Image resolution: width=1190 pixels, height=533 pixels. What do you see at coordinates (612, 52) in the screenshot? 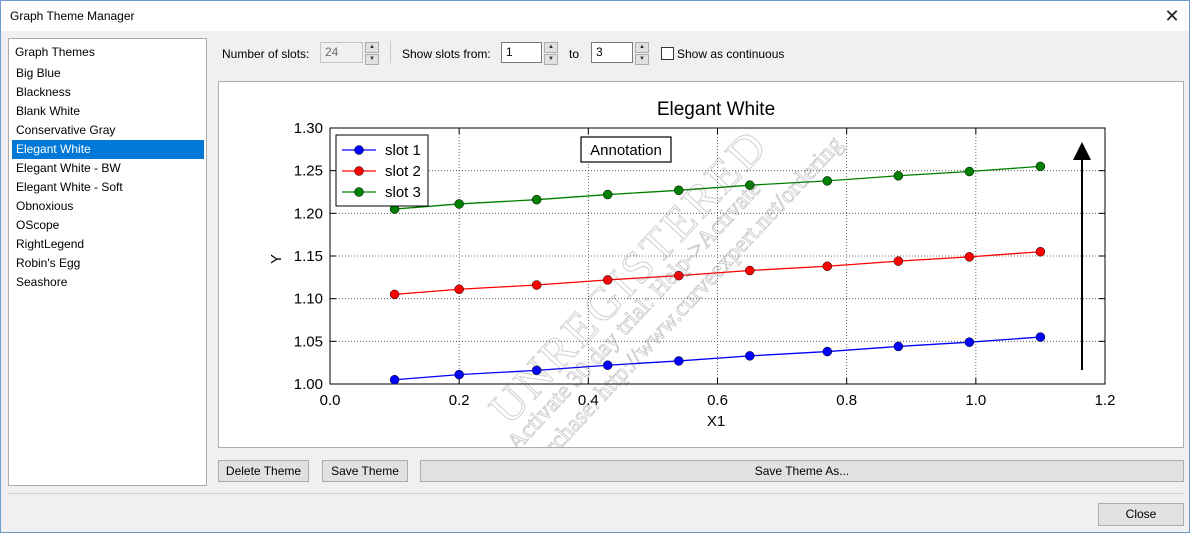
I see `to-slot-input: 3` at bounding box center [612, 52].